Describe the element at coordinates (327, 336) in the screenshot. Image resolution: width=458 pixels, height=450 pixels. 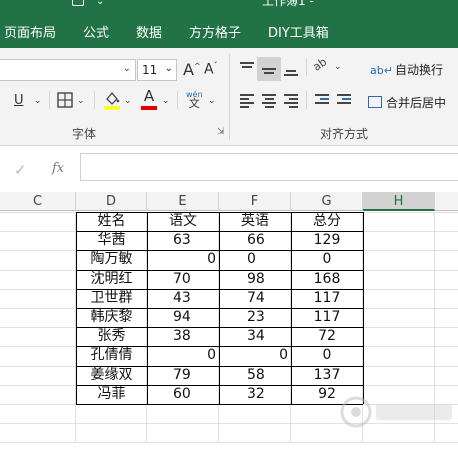
I see `table-cell: 72` at that location.